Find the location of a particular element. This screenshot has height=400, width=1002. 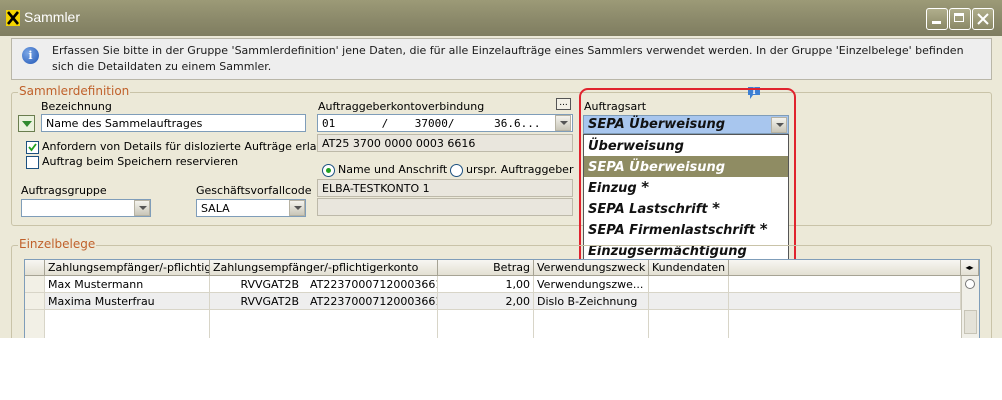

auftragsgruppe-dropdown-icon is located at coordinates (142, 208).